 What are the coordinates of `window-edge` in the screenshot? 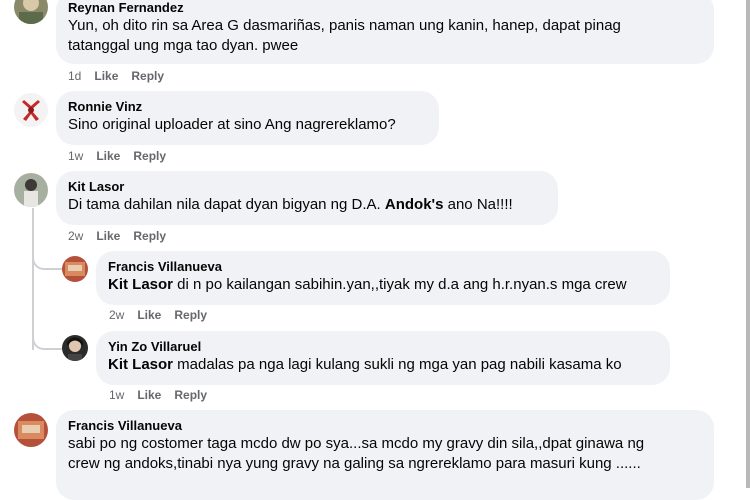 It's located at (748, 244).